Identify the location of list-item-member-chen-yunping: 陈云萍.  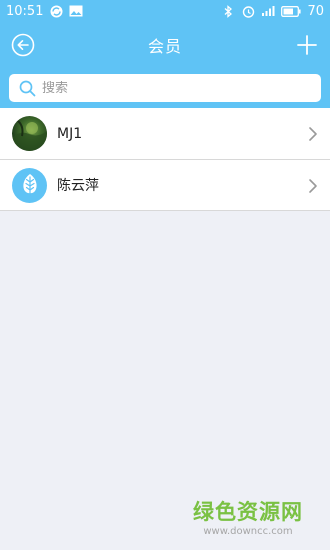
(165, 184).